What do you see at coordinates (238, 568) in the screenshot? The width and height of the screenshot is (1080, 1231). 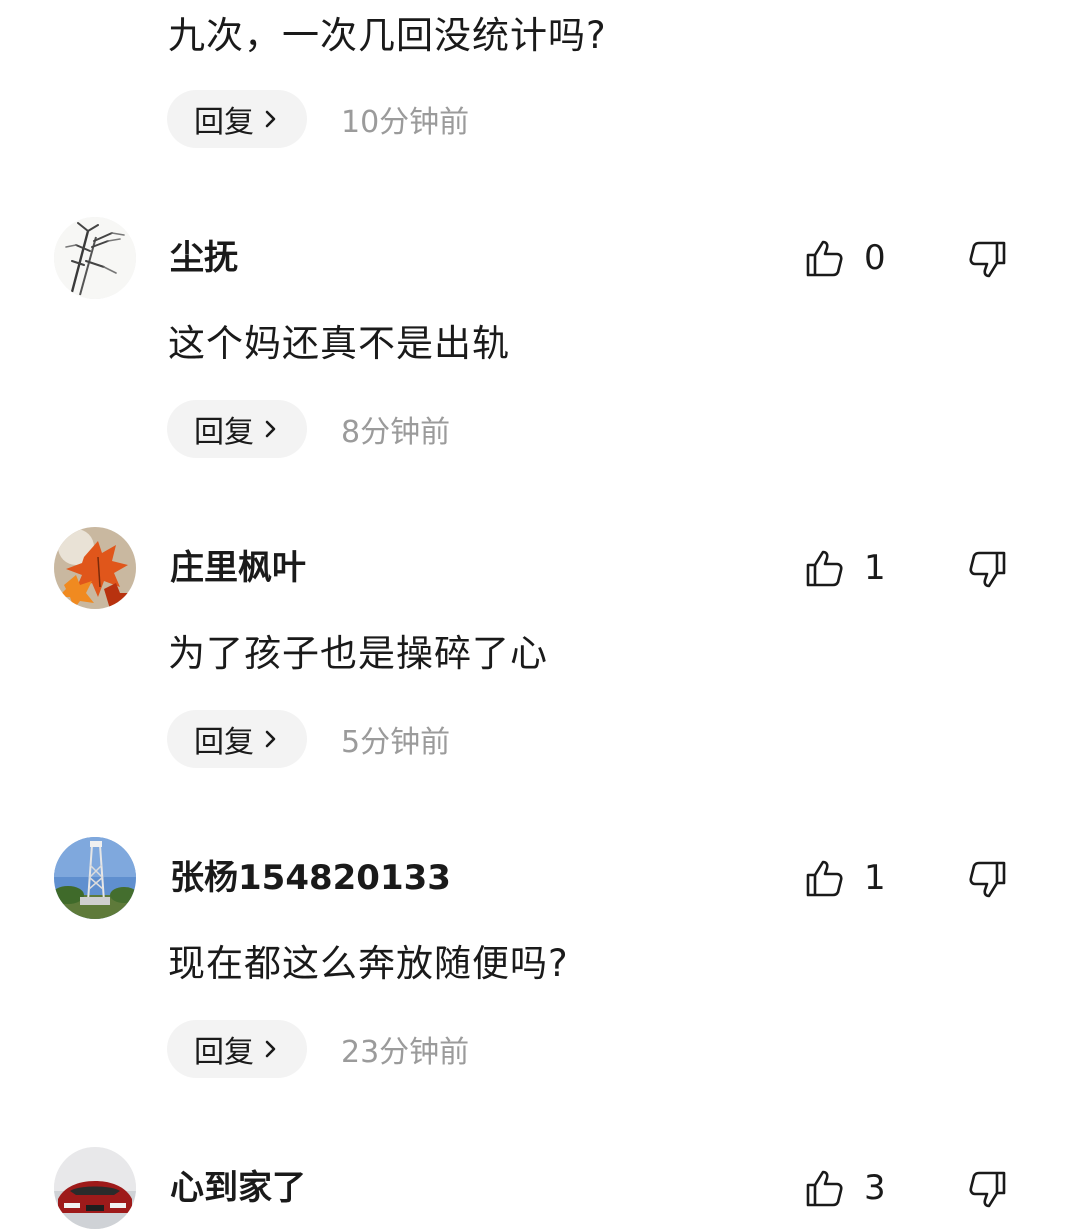 I see `username: 庄里枫叶` at bounding box center [238, 568].